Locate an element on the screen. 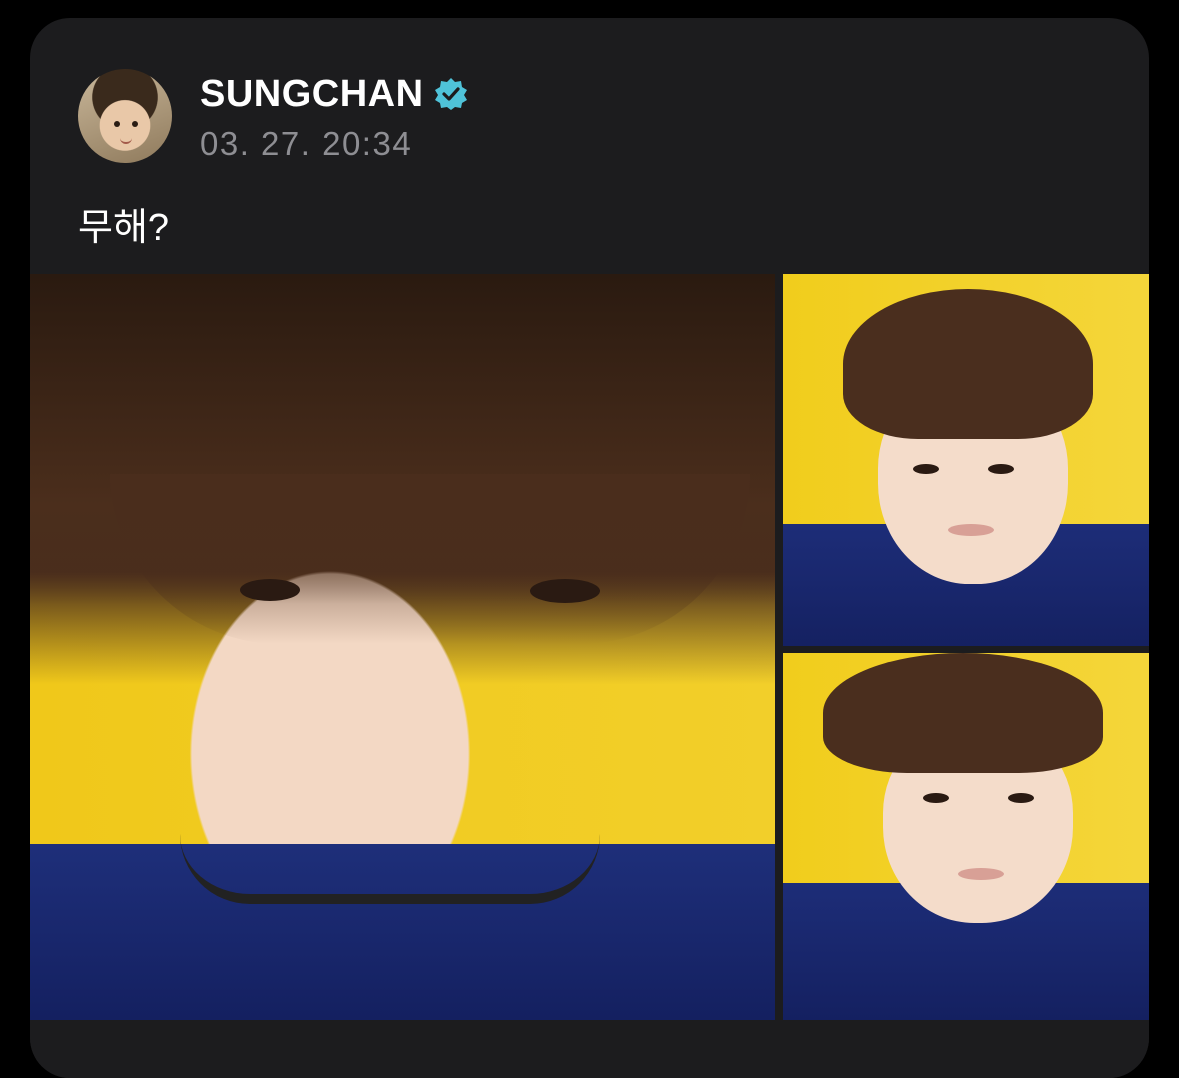 This screenshot has height=1078, width=1179. post-footer is located at coordinates (589, 1049).